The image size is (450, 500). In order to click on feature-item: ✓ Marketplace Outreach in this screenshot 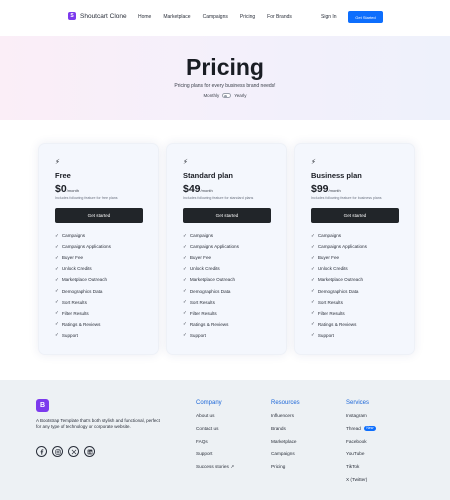, I will do `click(83, 279)`.